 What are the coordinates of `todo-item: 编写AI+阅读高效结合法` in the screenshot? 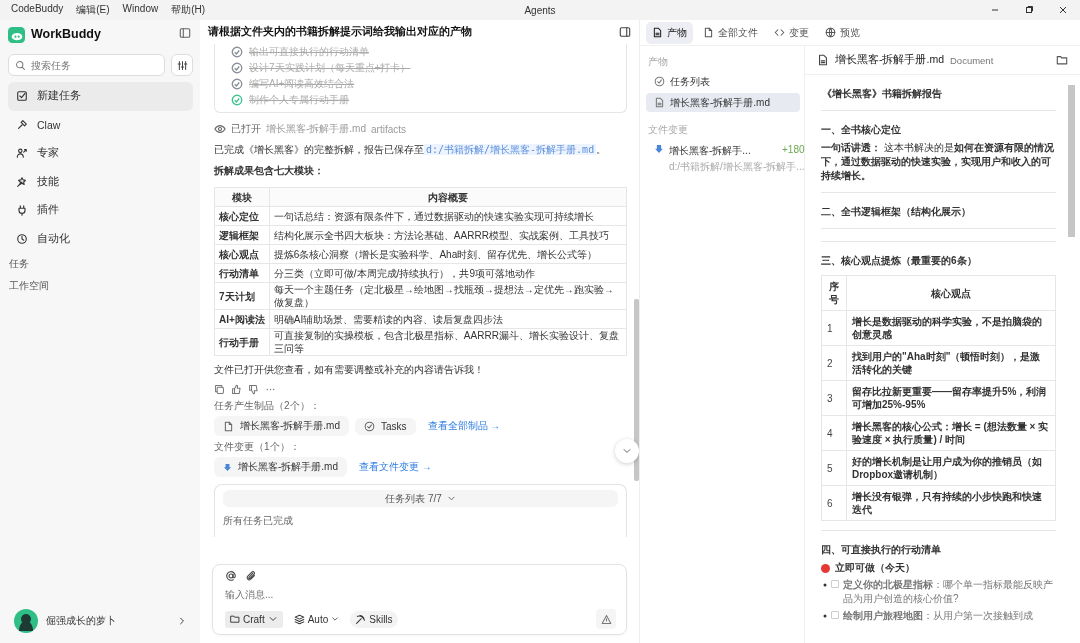 It's located at (302, 84).